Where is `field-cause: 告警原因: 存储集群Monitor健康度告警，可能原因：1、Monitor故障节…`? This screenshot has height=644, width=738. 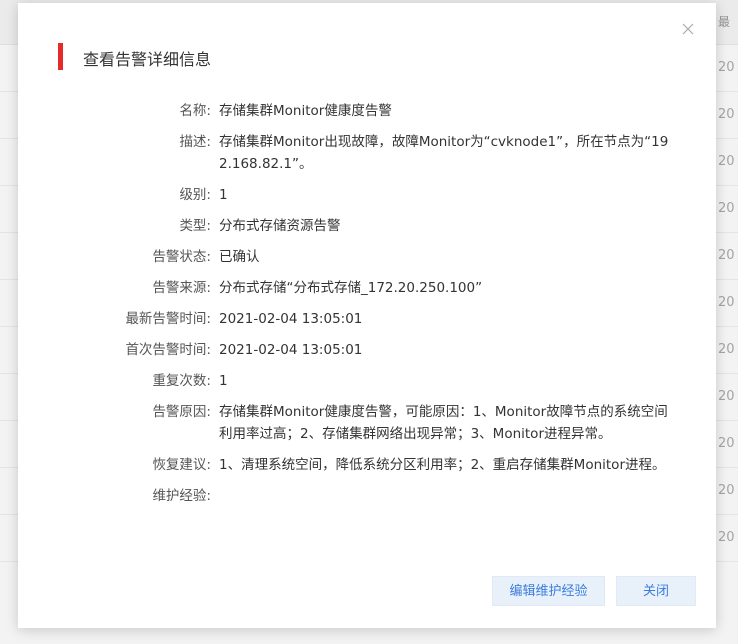 field-cause: 告警原因: 存储集群Monitor健康度告警，可能原因：1、Monitor故障节… is located at coordinates (367, 423).